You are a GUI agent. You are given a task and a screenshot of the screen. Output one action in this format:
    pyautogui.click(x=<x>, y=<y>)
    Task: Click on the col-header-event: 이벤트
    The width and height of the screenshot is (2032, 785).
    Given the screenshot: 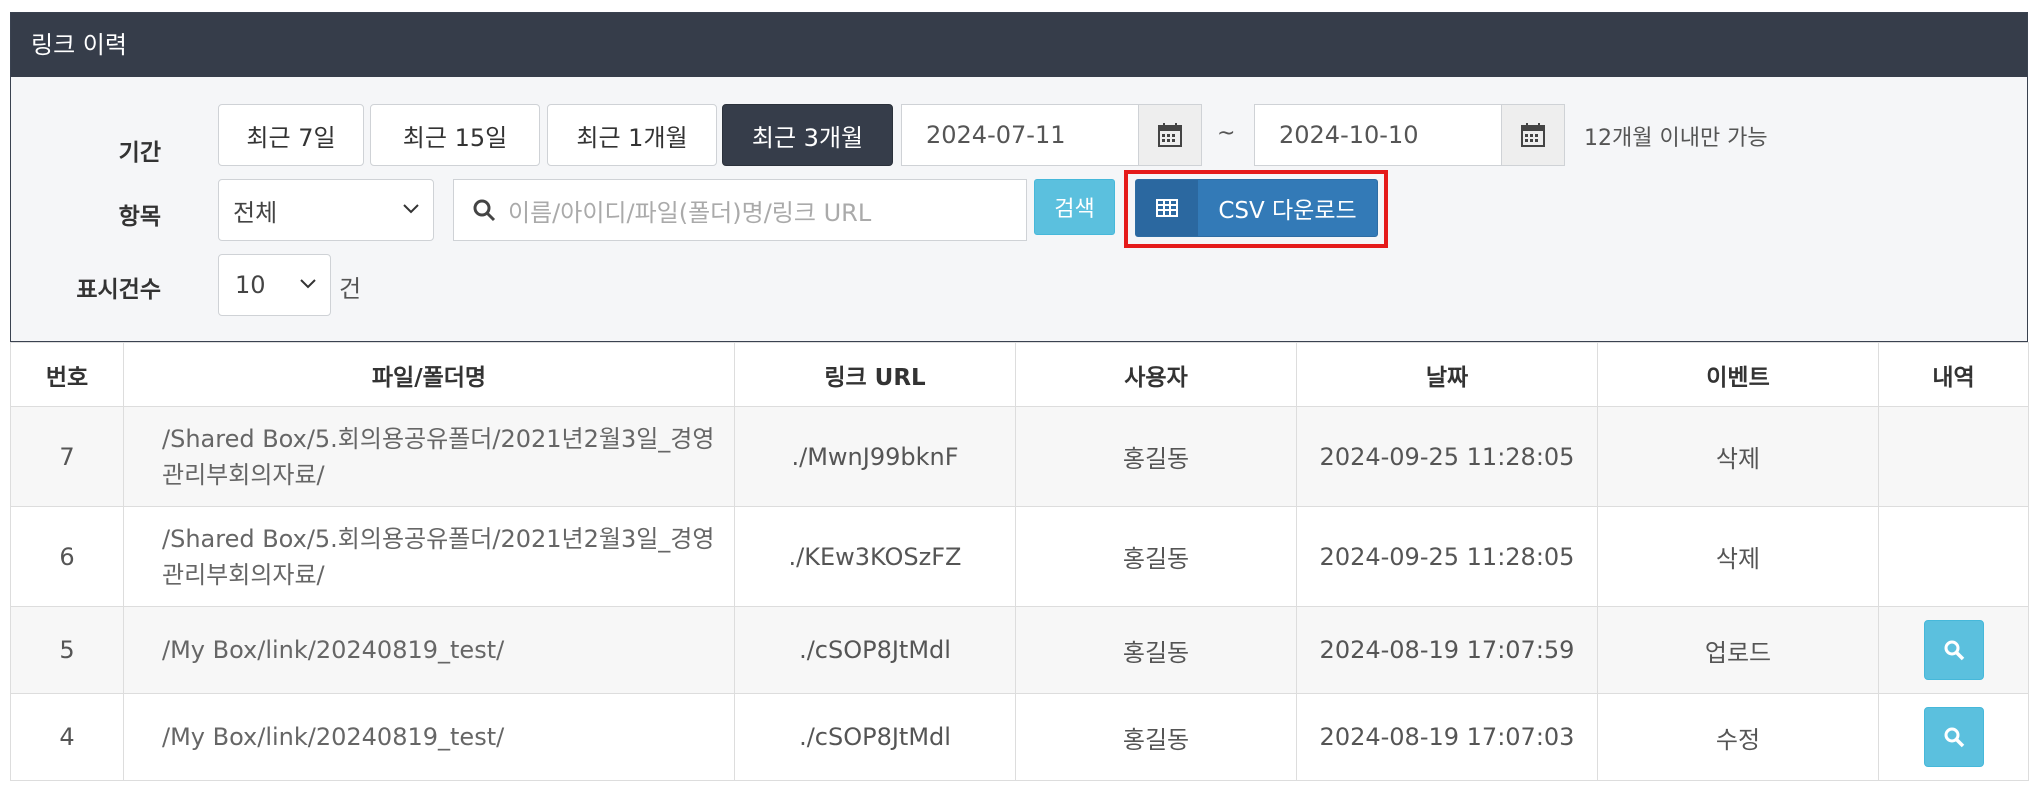 What is the action you would take?
    pyautogui.click(x=1738, y=374)
    